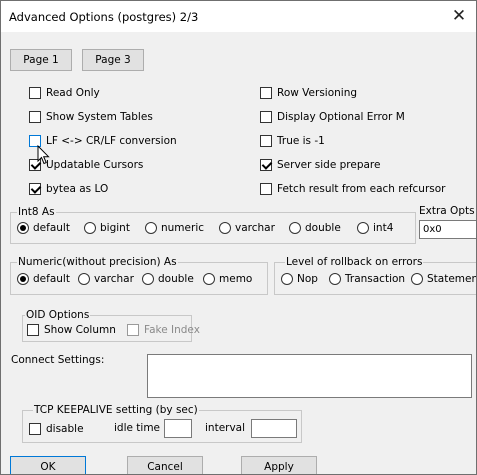 Image resolution: width=477 pixels, height=475 pixels. I want to click on server-side-prepare-label: Server side prepare, so click(329, 165).